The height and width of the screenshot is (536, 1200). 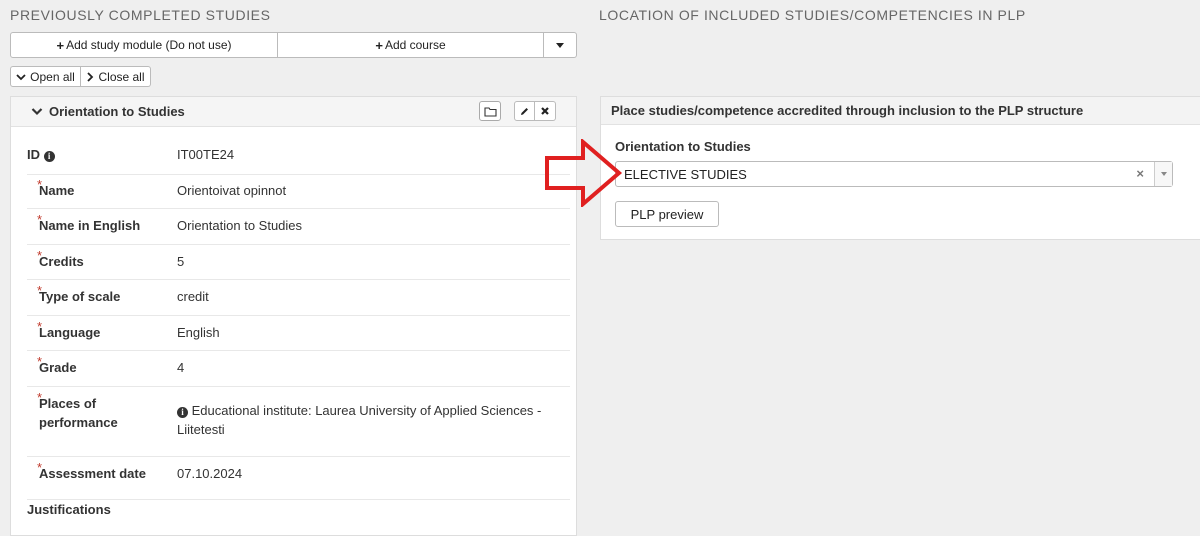 I want to click on field-row-id: ID i IT00TE24, so click(x=298, y=160).